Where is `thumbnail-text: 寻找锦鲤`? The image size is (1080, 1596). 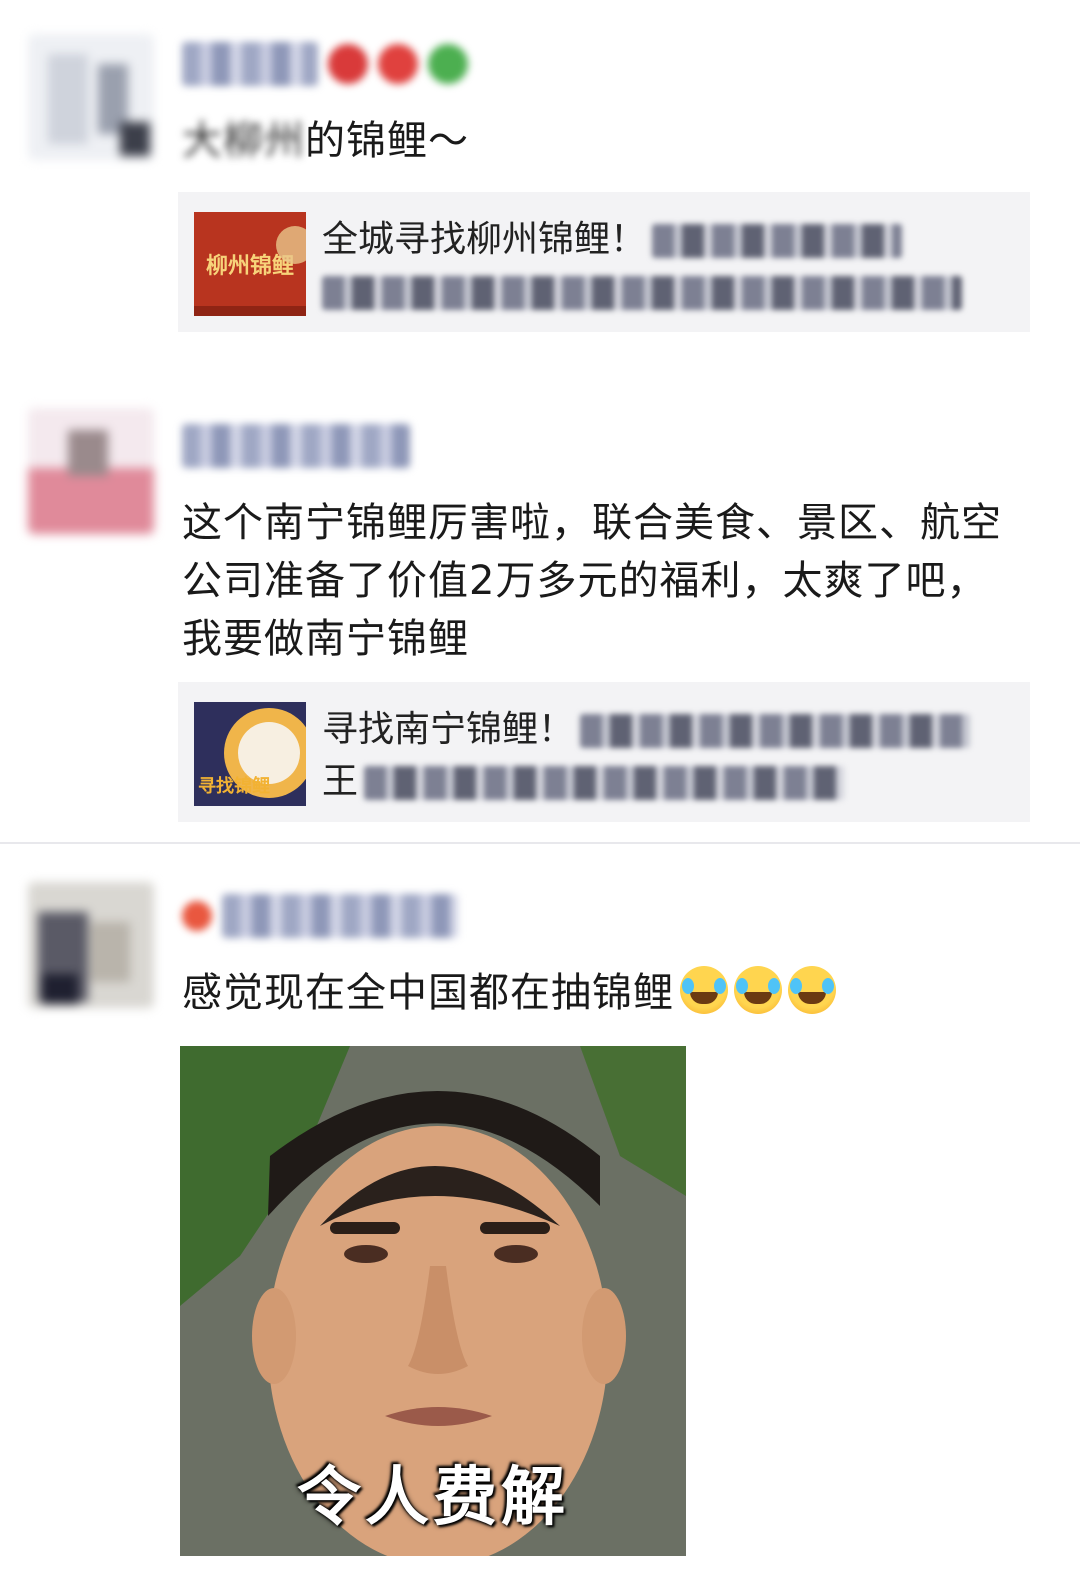
thumbnail-text: 寻找锦鲤 is located at coordinates (234, 786).